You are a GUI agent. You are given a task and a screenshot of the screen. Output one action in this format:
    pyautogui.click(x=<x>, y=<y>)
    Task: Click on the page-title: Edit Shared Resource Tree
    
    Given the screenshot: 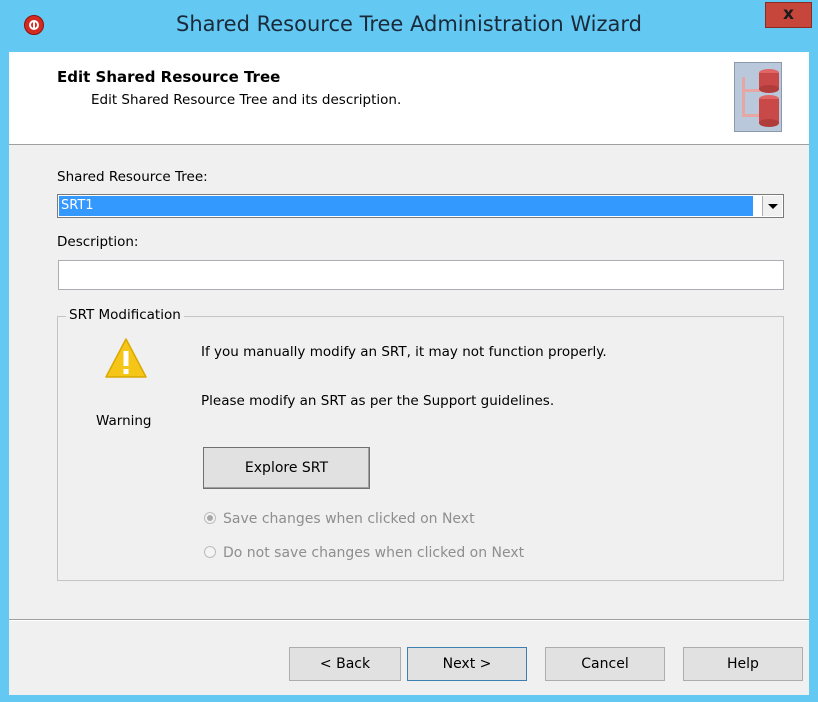 What is the action you would take?
    pyautogui.click(x=169, y=77)
    